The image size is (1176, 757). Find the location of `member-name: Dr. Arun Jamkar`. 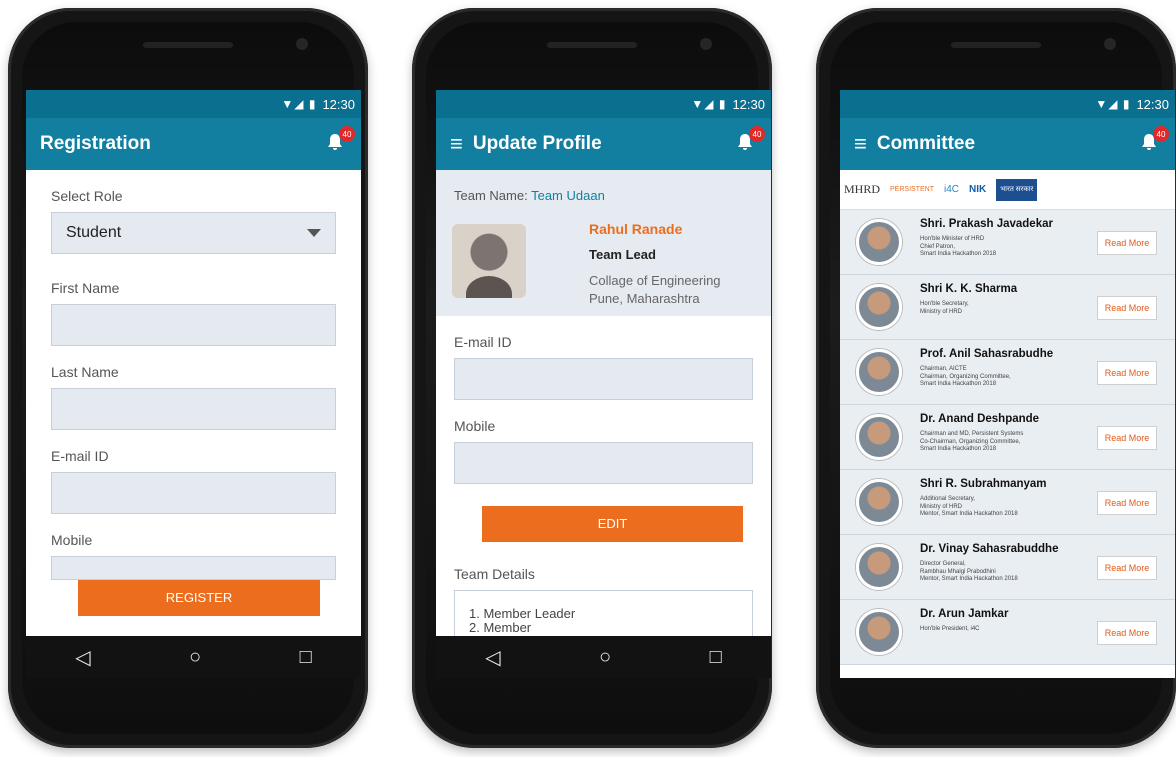

member-name: Dr. Arun Jamkar is located at coordinates (964, 614).